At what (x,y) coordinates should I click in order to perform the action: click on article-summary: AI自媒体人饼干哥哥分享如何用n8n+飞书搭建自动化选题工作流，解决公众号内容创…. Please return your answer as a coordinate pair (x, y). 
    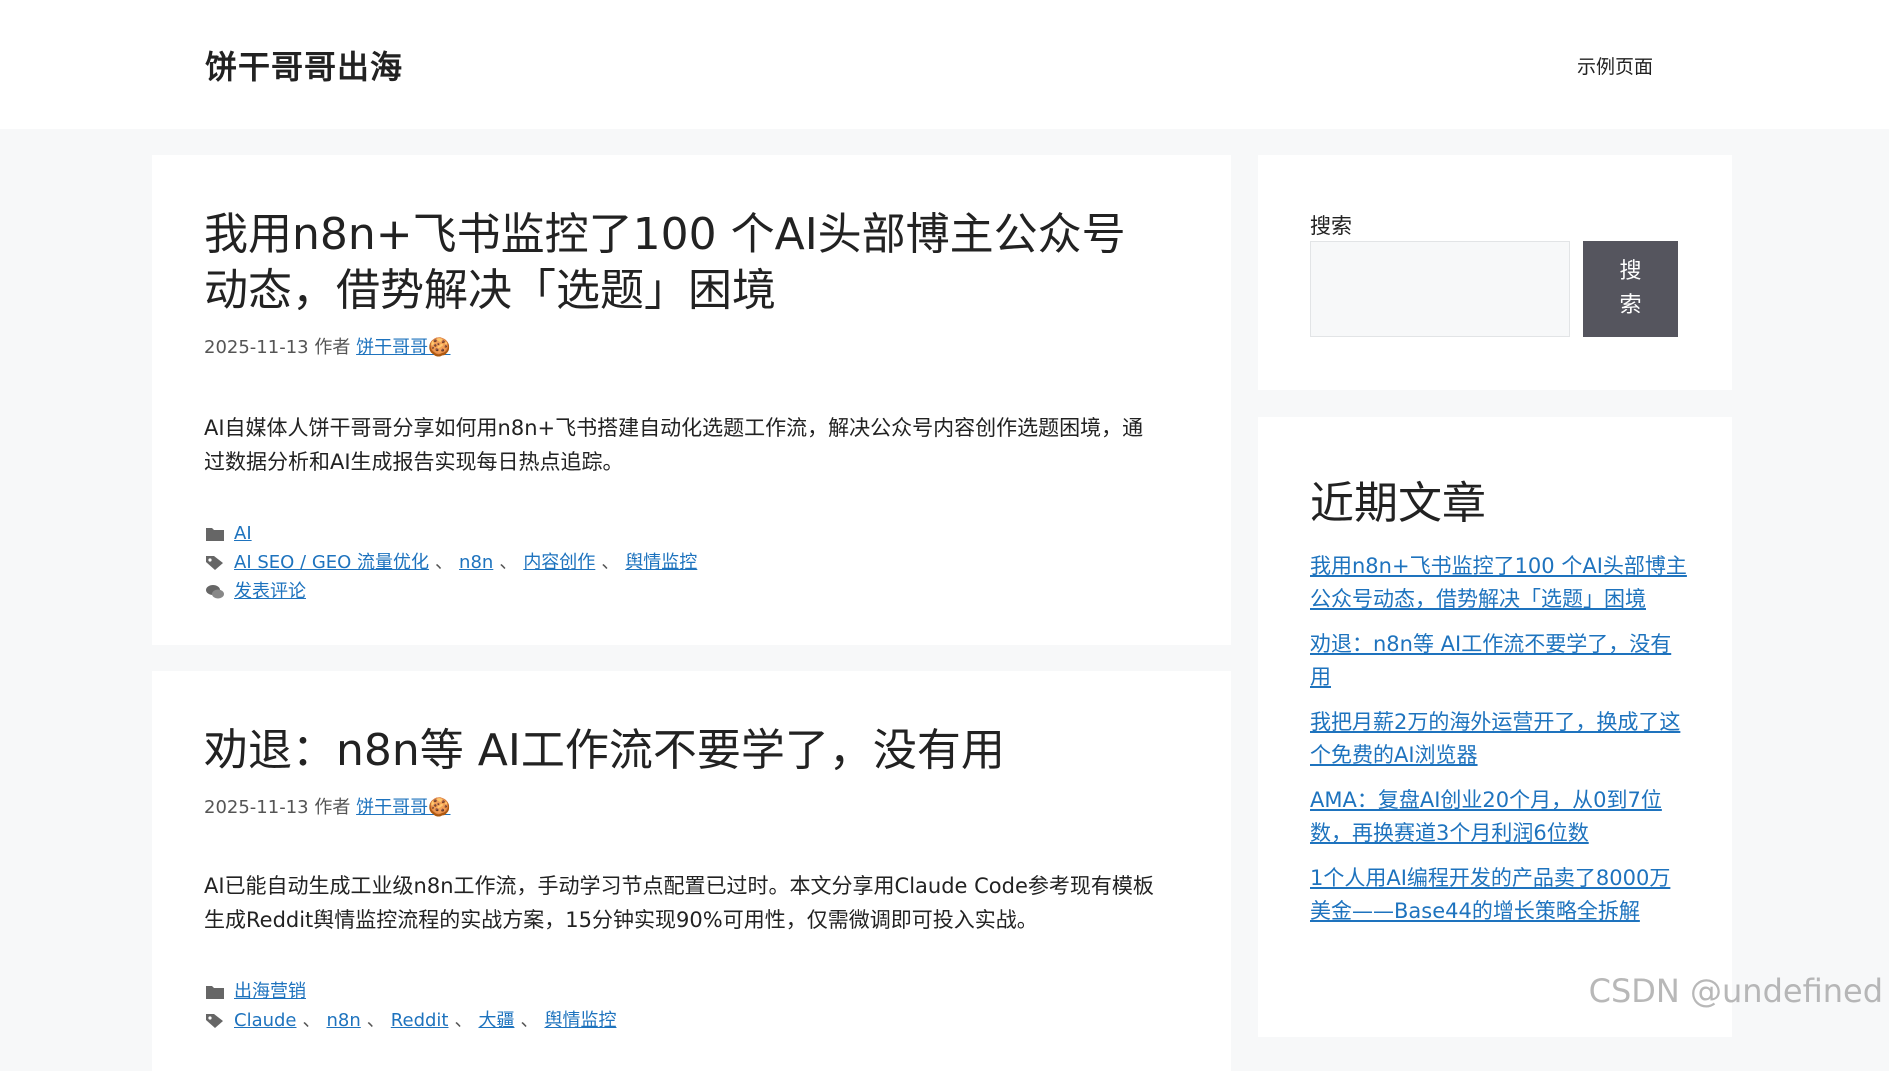
    Looking at the image, I should click on (674, 445).